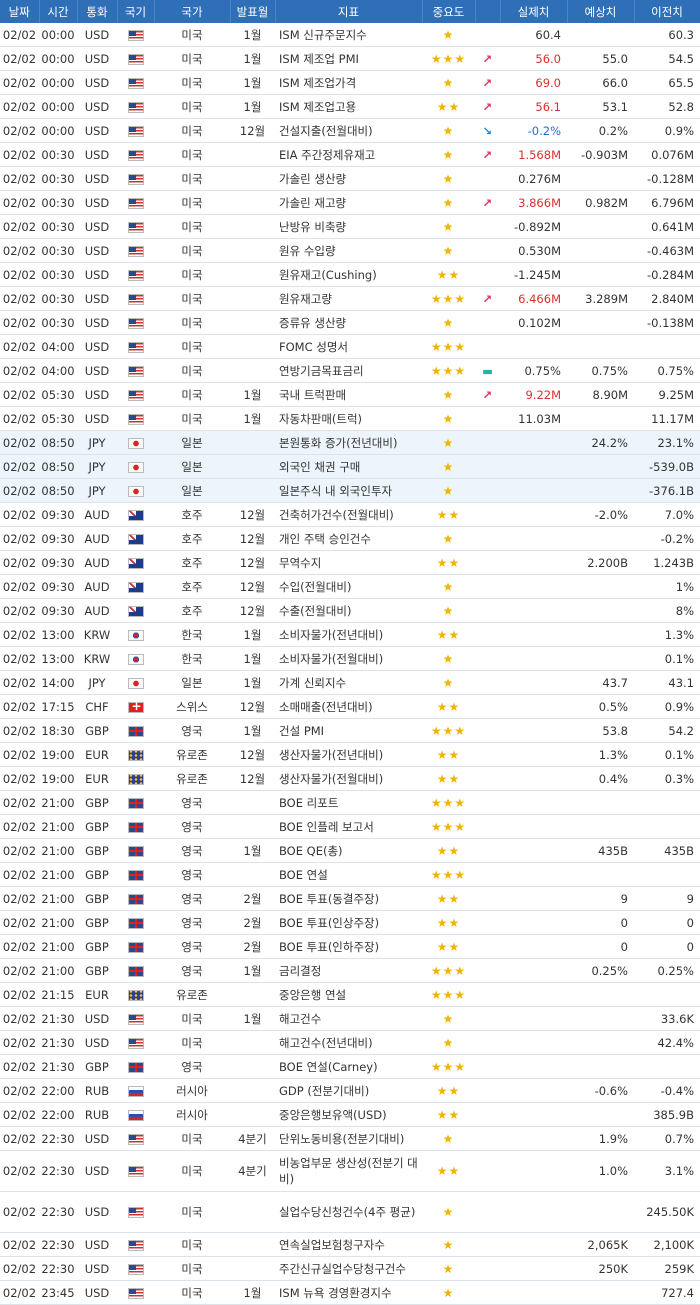 The image size is (700, 1305). Describe the element at coordinates (348, 418) in the screenshot. I see `indicator-name: 자동차판매(트럭)` at that location.